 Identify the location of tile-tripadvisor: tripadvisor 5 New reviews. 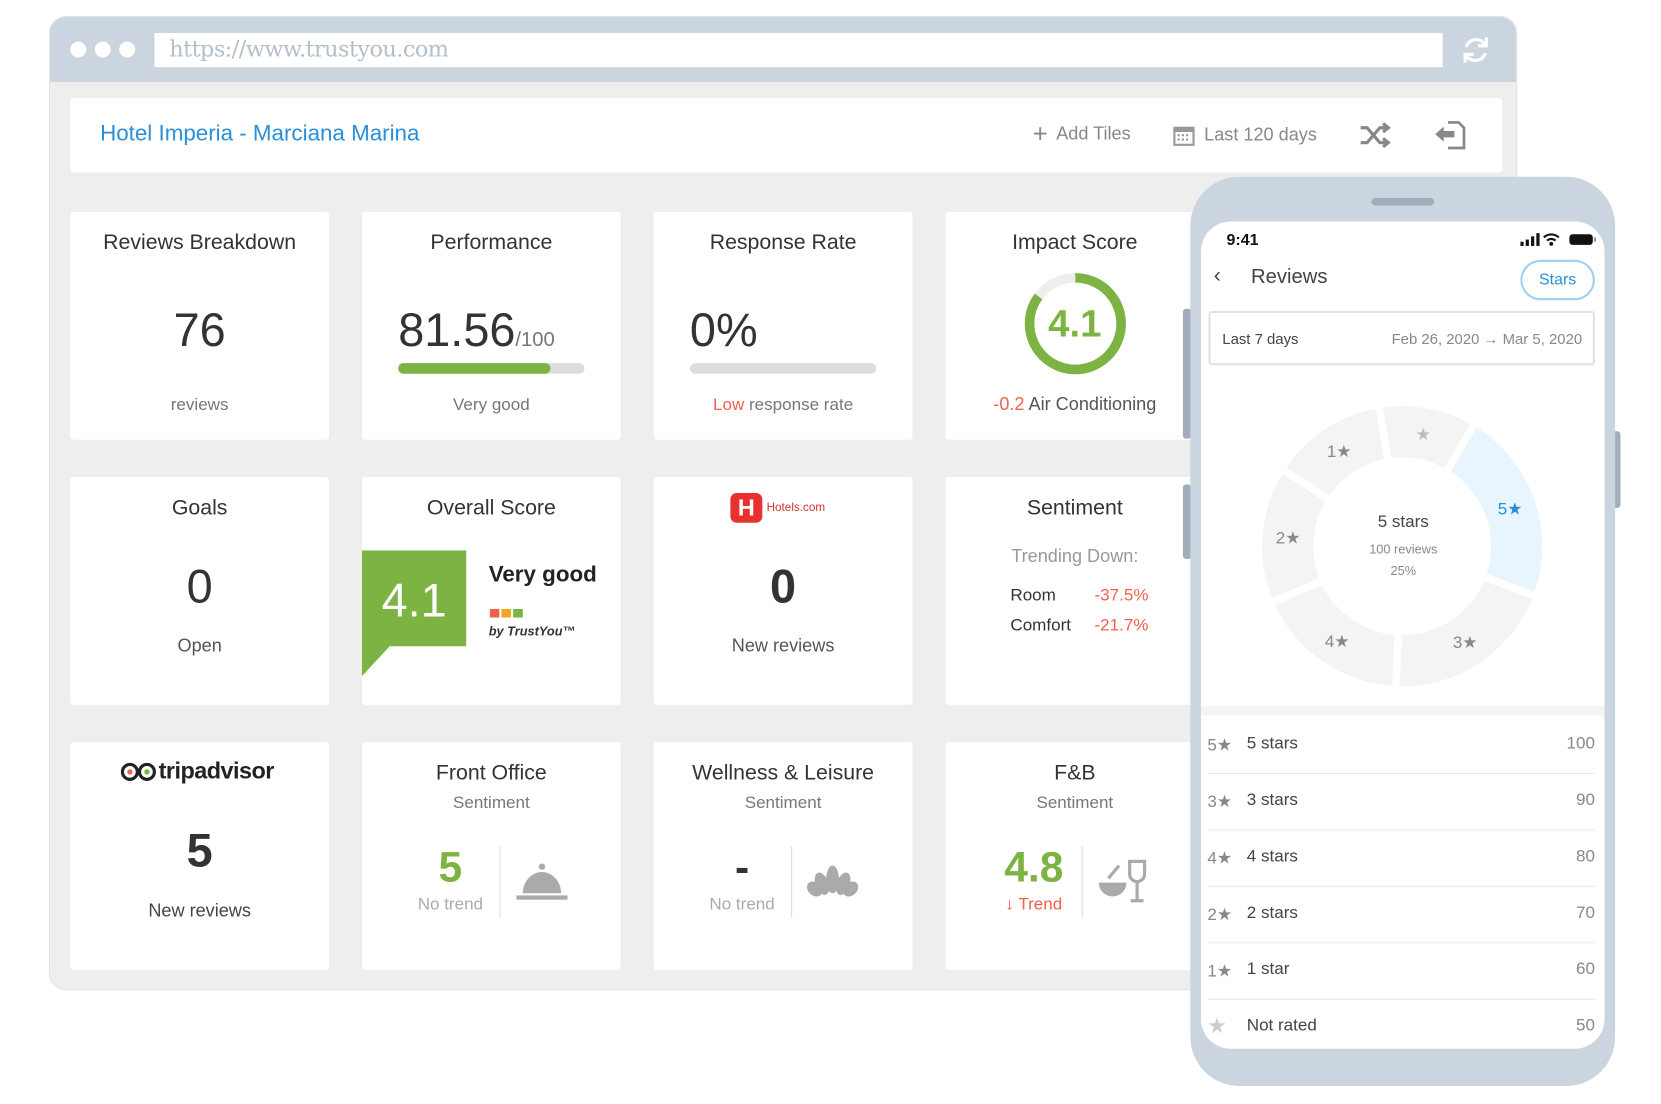
(199, 856).